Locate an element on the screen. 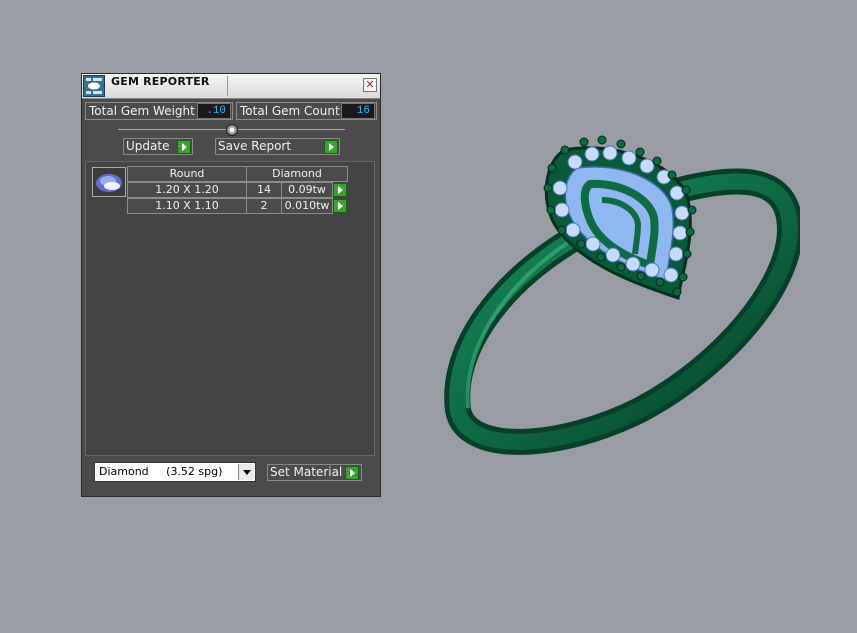 This screenshot has width=857, height=633. set-material-button-label: Set Material is located at coordinates (306, 472).